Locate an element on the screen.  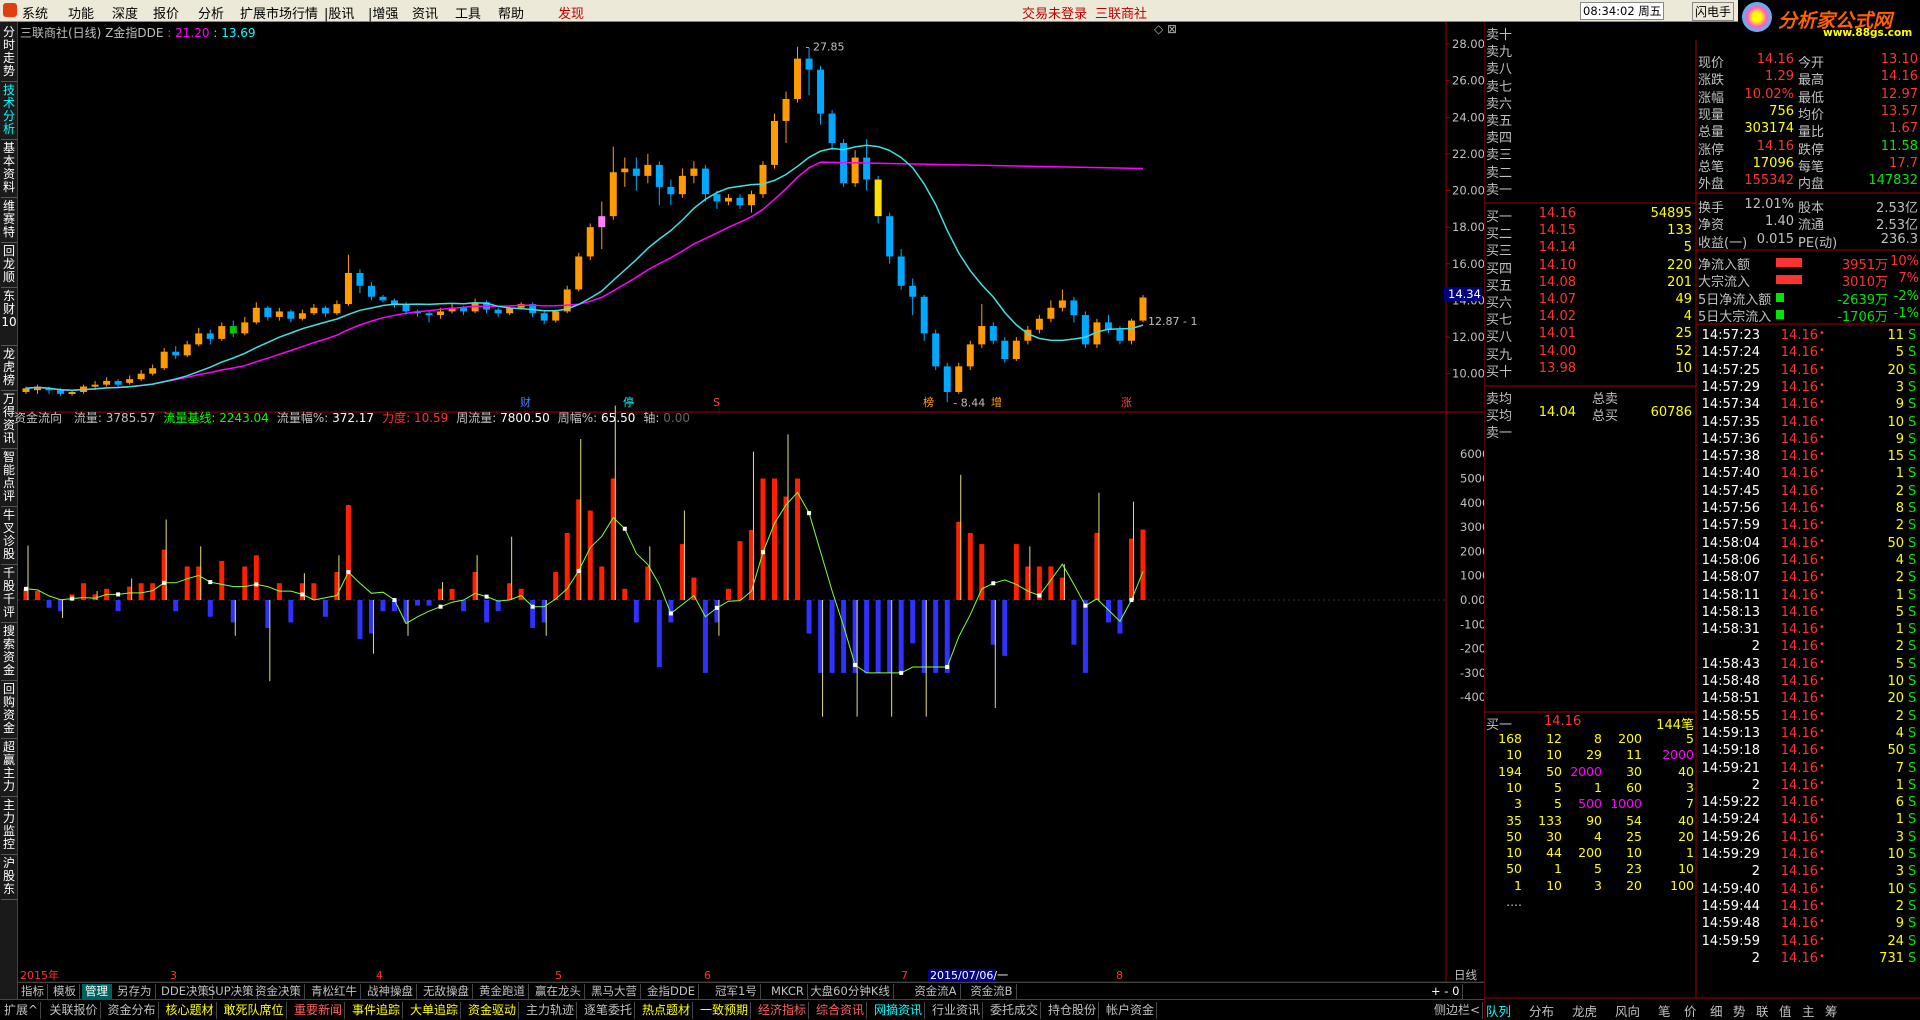
indicator-tab: SUP决策 is located at coordinates (231, 991).